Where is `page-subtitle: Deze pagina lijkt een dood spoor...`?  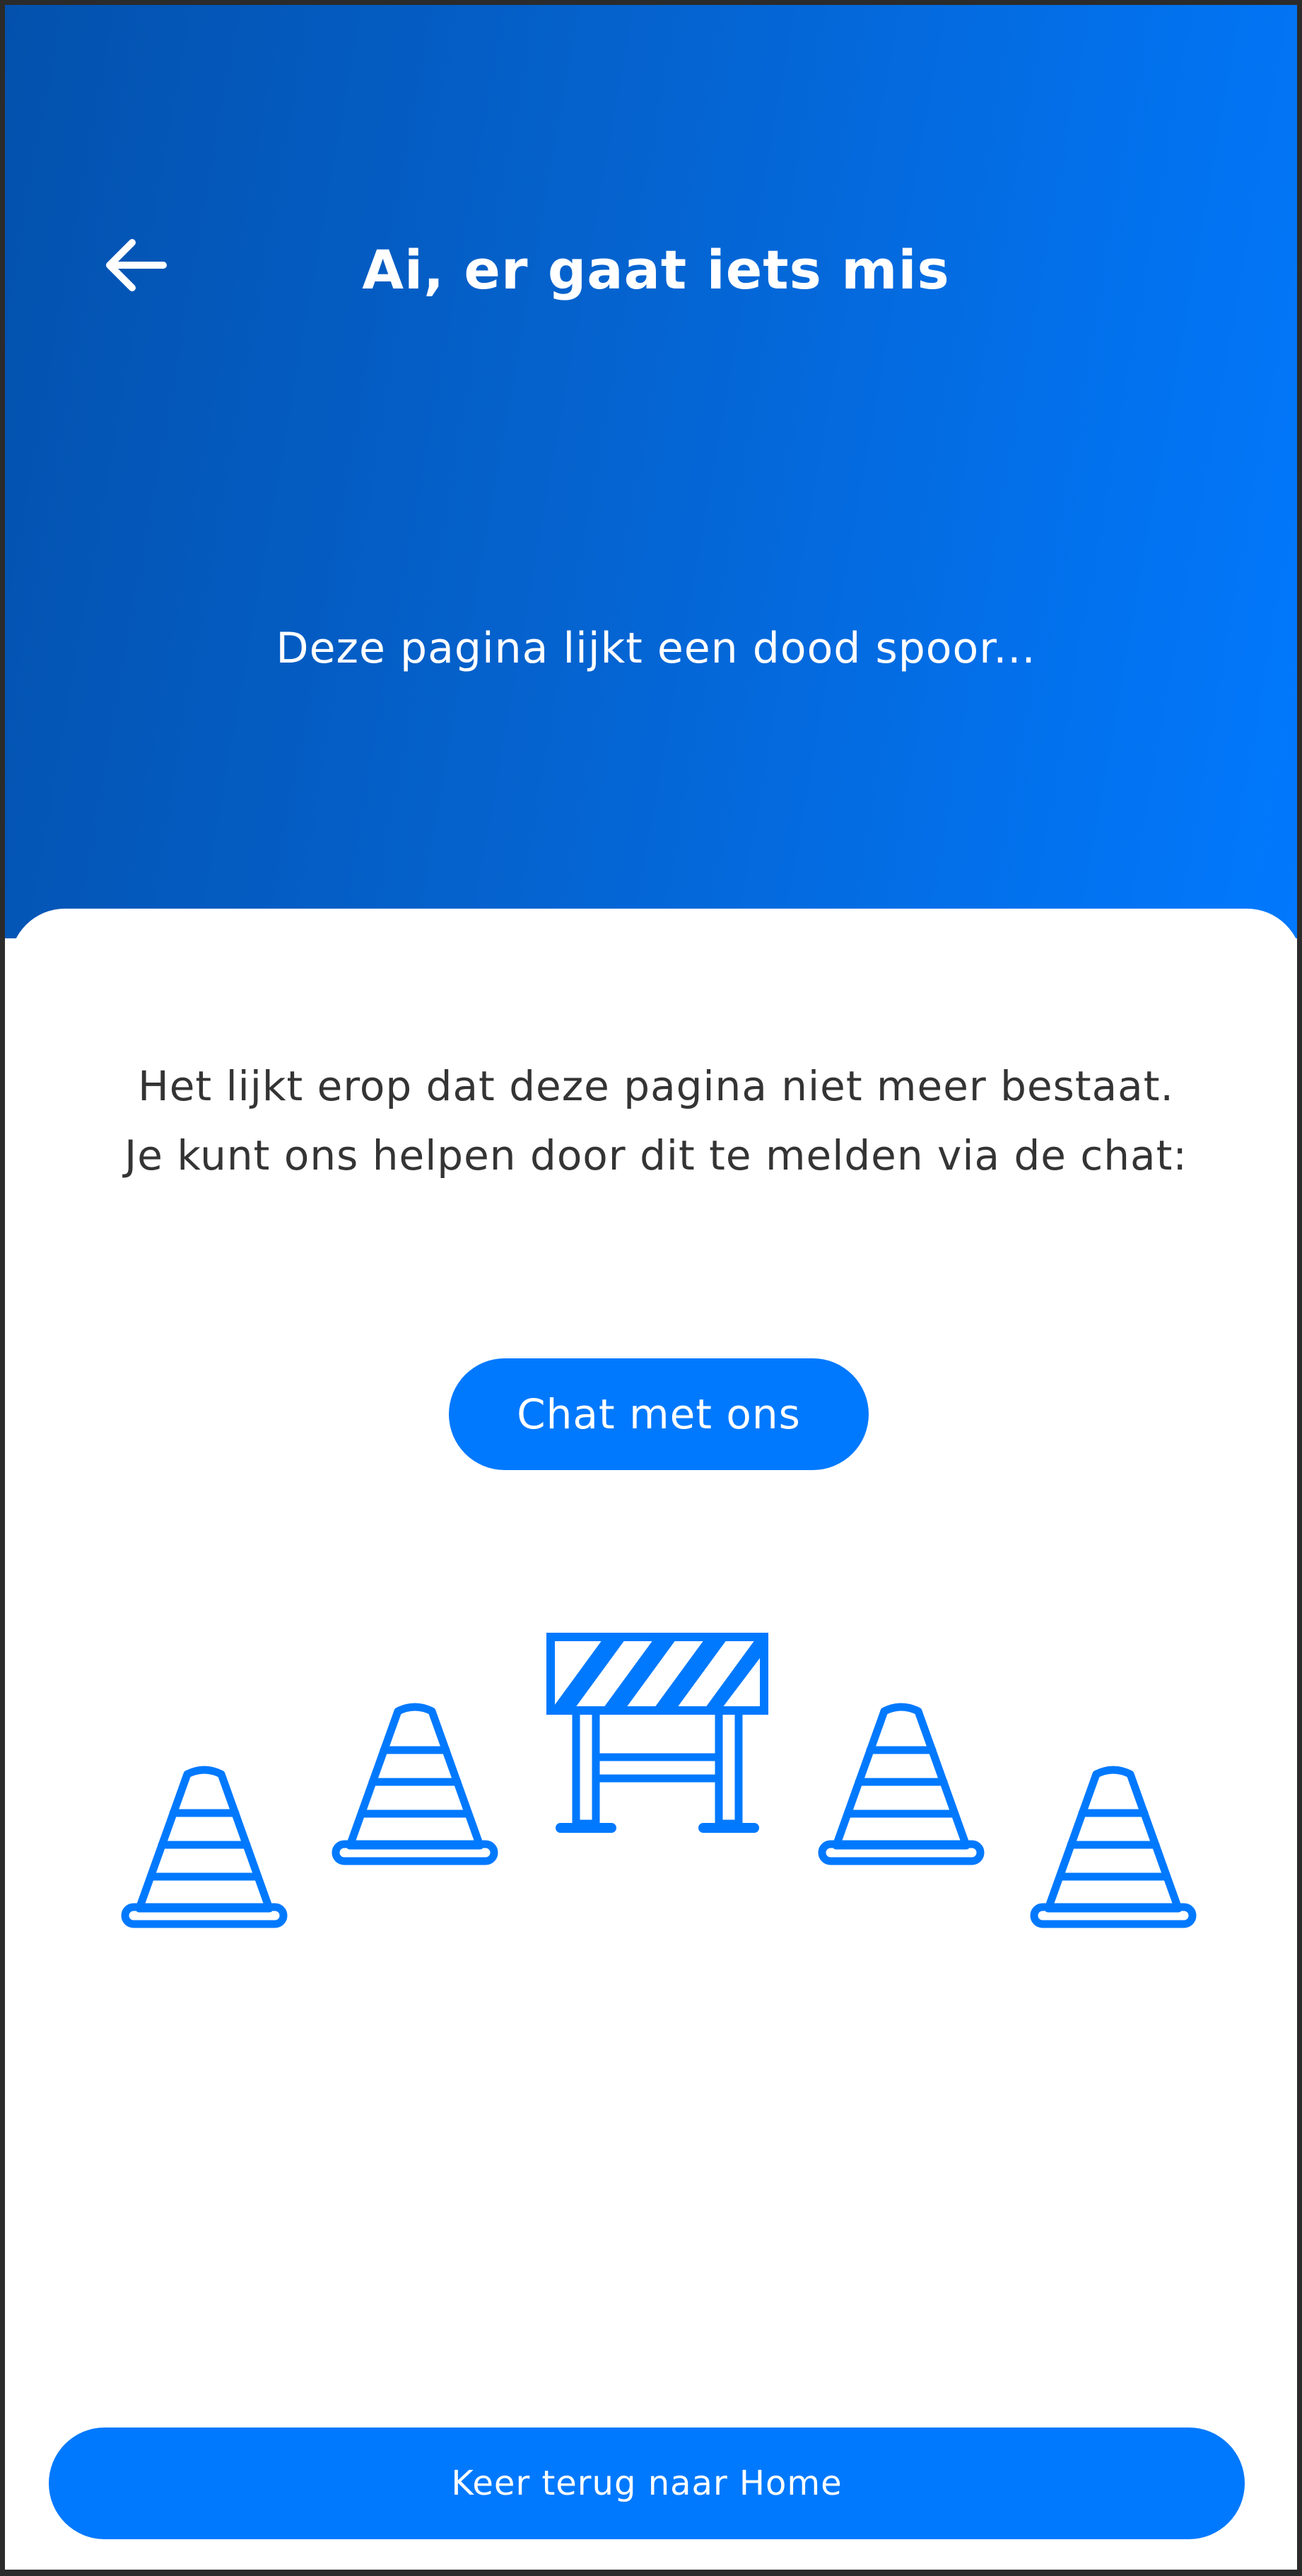 page-subtitle: Deze pagina lijkt een dood spoor... is located at coordinates (656, 648).